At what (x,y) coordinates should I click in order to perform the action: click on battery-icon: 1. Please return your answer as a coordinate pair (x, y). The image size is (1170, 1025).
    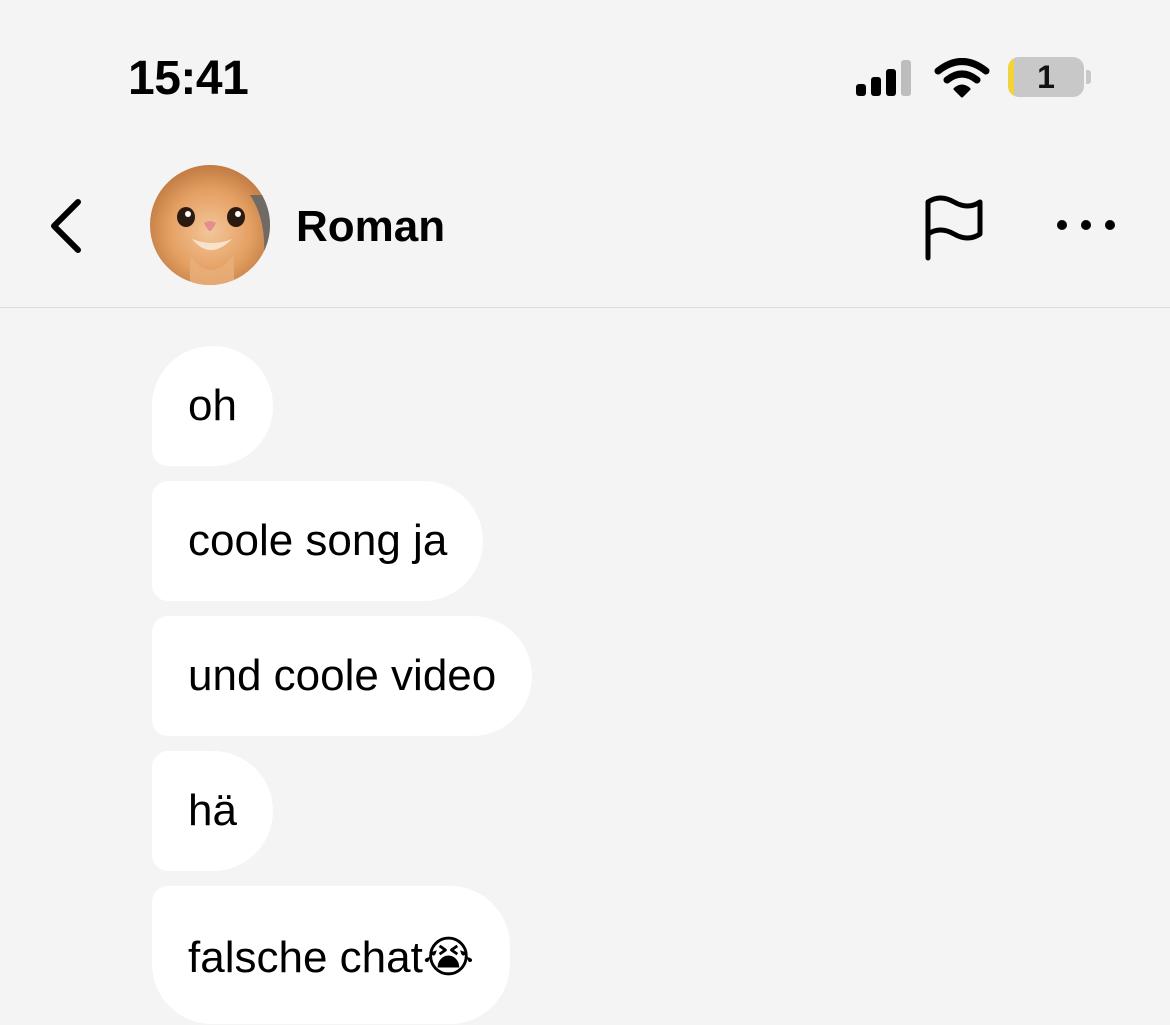
    Looking at the image, I should click on (1046, 77).